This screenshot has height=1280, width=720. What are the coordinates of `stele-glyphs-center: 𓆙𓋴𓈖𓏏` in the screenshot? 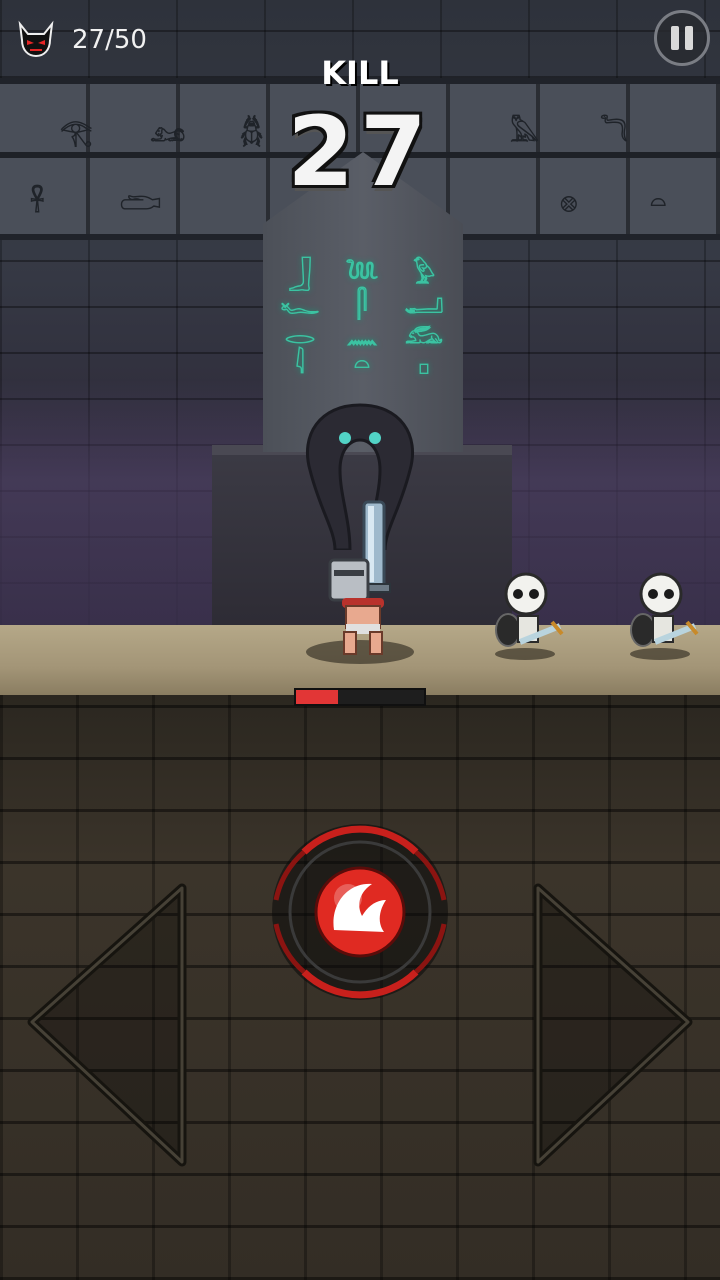 It's located at (362, 320).